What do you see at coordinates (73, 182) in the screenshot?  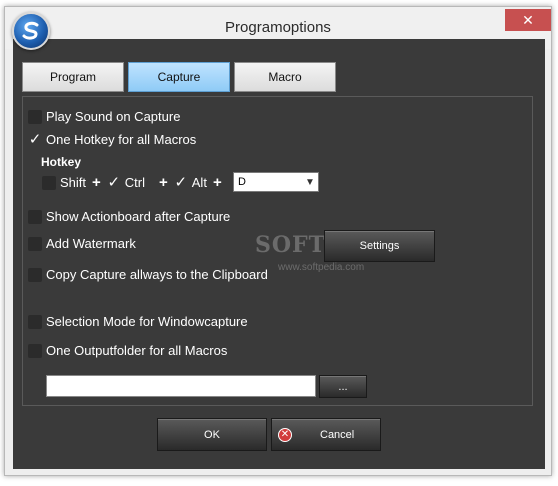 I see `shift-label: Shift` at bounding box center [73, 182].